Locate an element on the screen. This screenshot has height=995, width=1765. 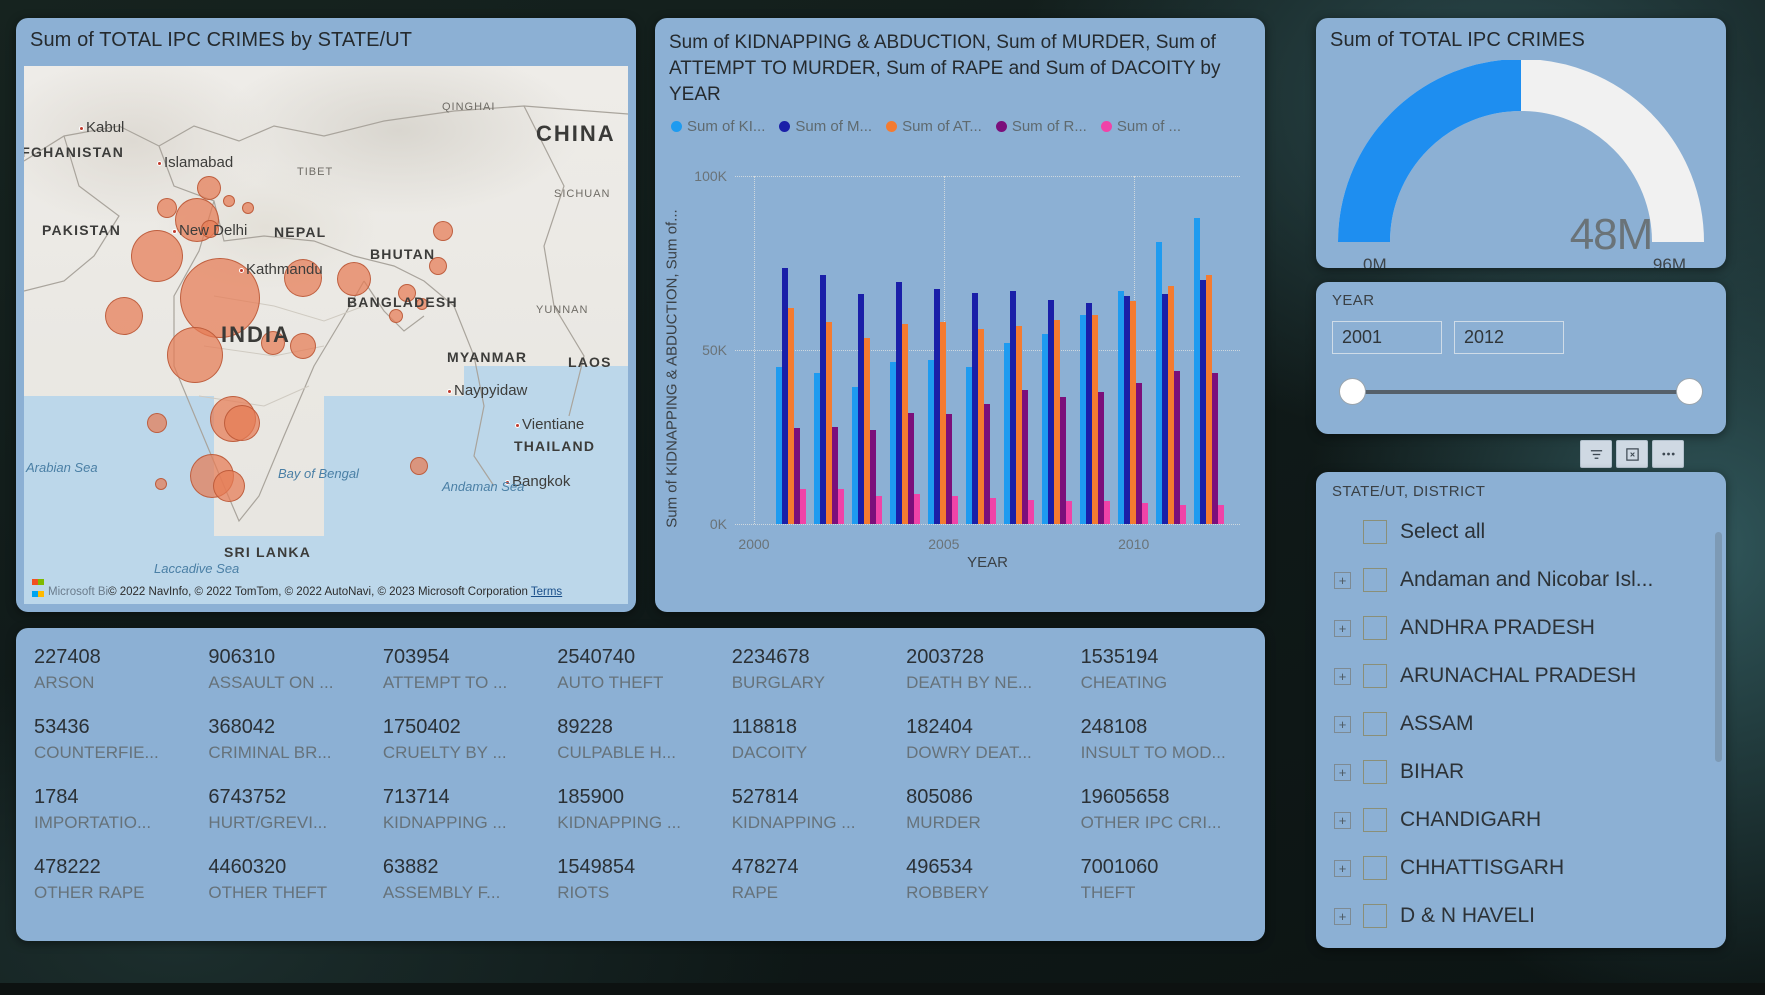
card-cell: 7001060 THEFT is located at coordinates (1168, 889).